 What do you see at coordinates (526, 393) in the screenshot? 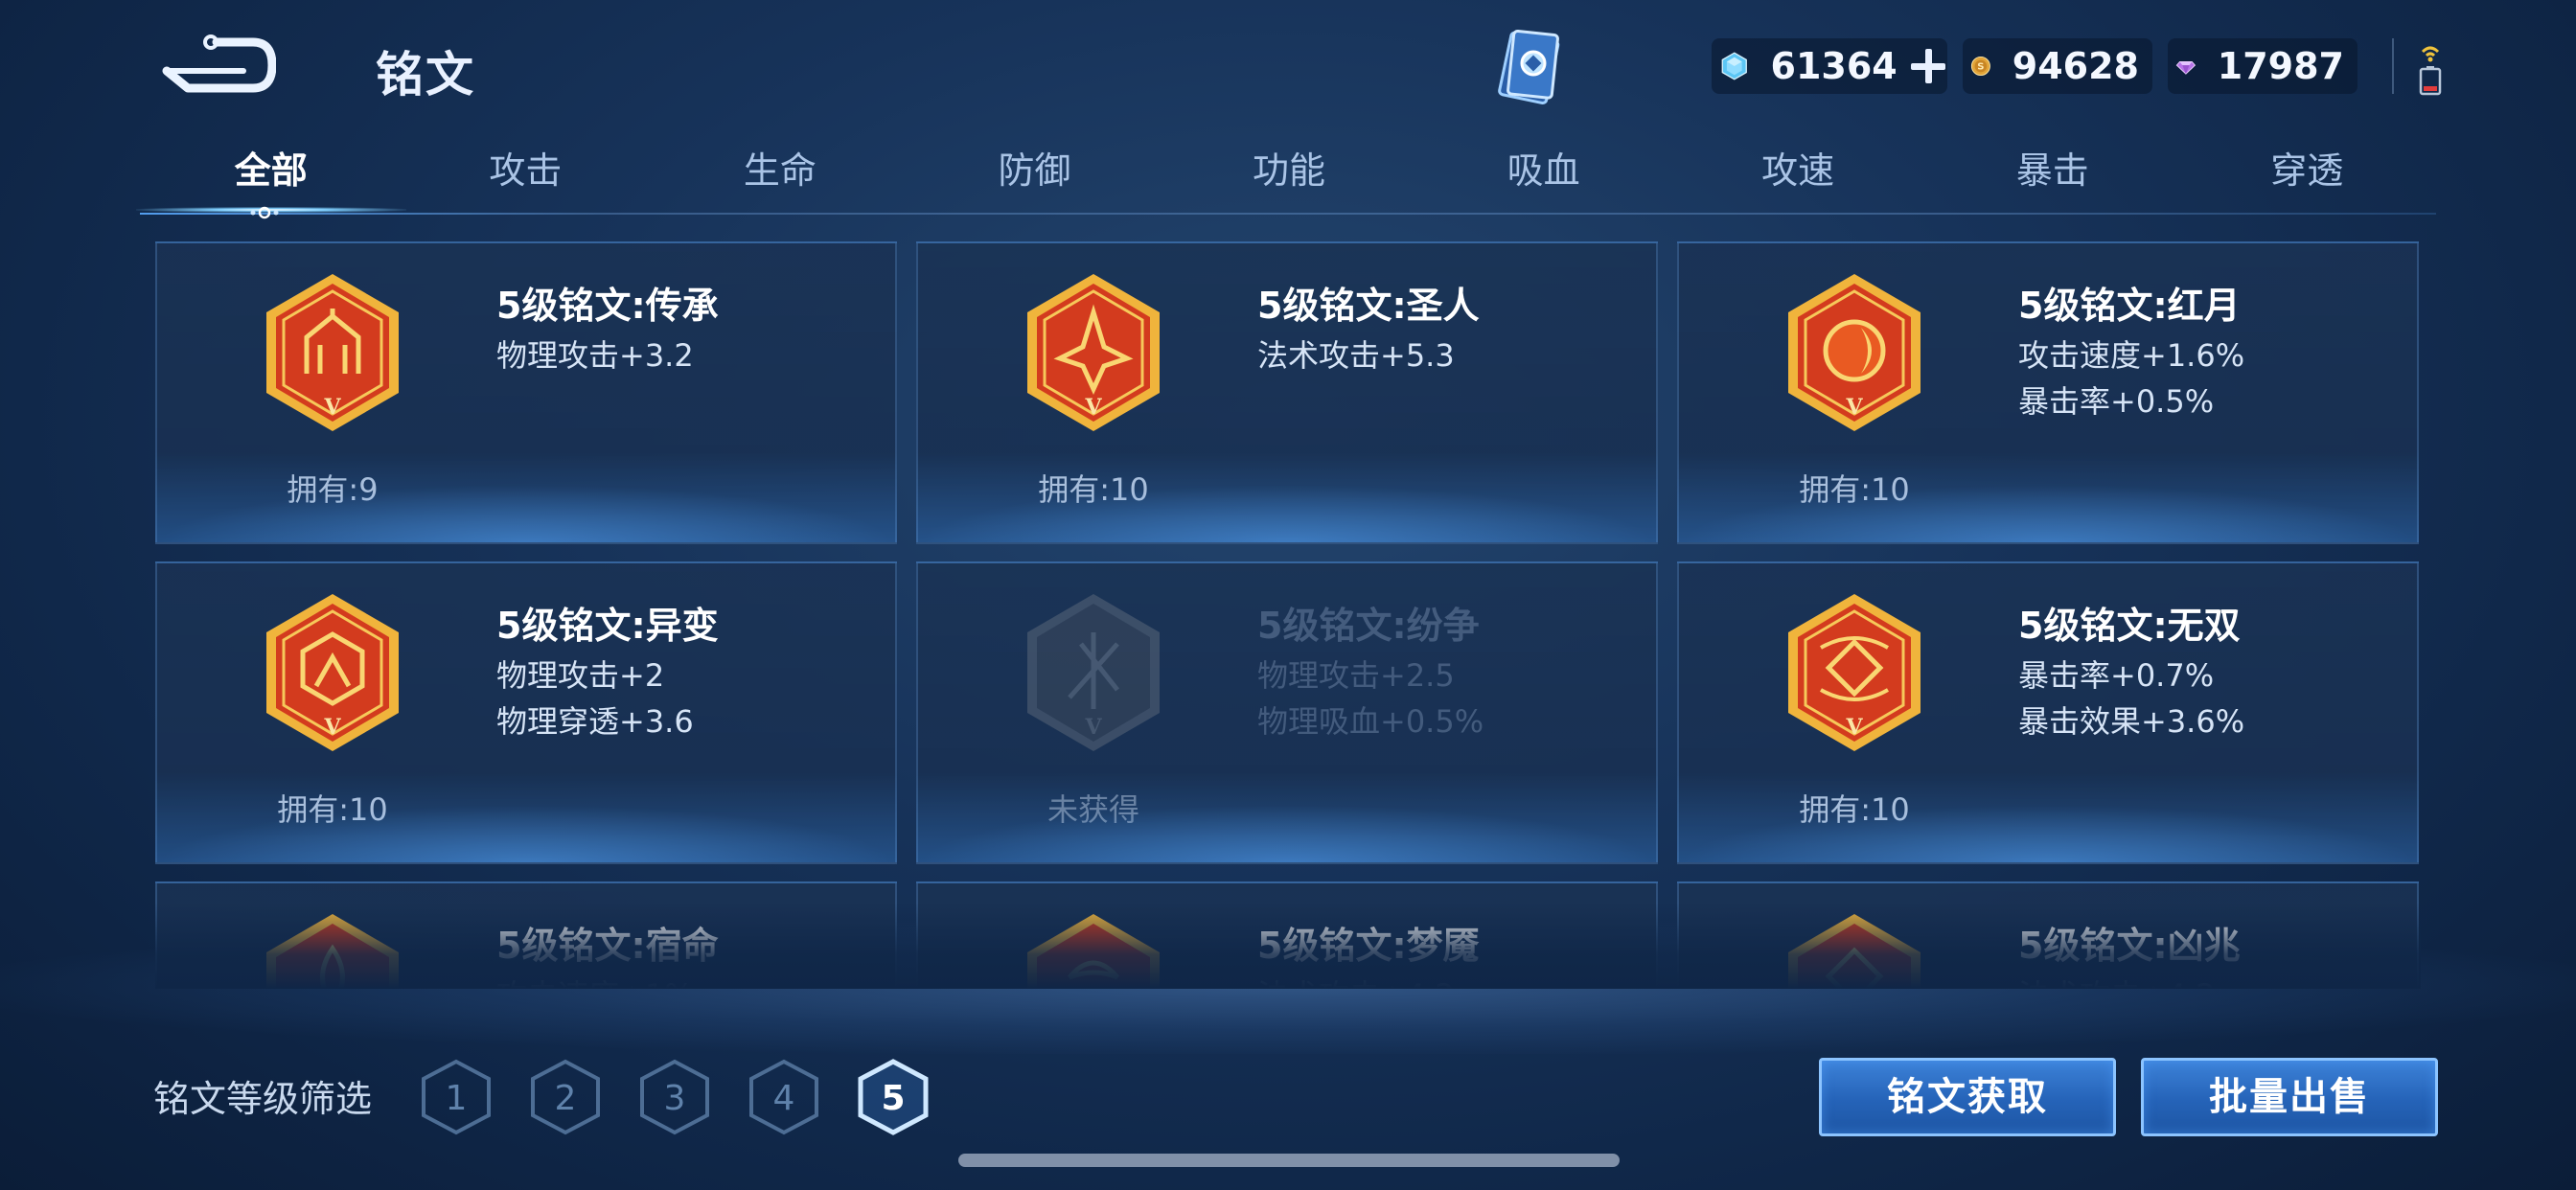
I see `rune-card-chuancheng: V 5级铭文:传承 物理攻击+3.2 拥有:9` at bounding box center [526, 393].